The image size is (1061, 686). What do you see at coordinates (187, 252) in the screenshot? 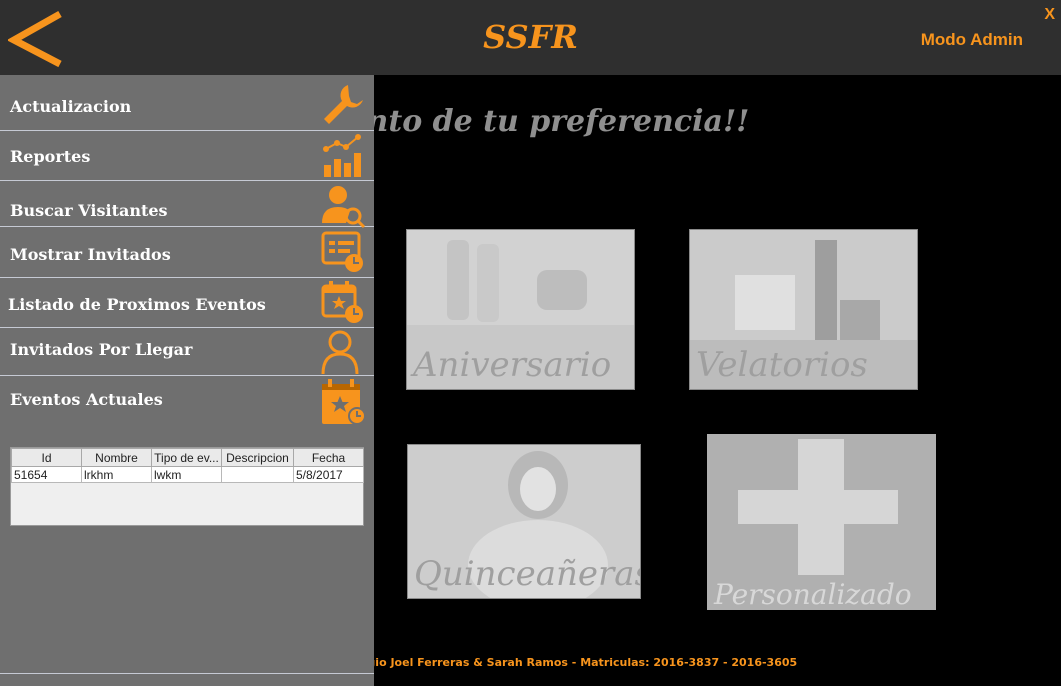
I see `sidebar-item-mostrar-invitados: Mostrar Invitados` at bounding box center [187, 252].